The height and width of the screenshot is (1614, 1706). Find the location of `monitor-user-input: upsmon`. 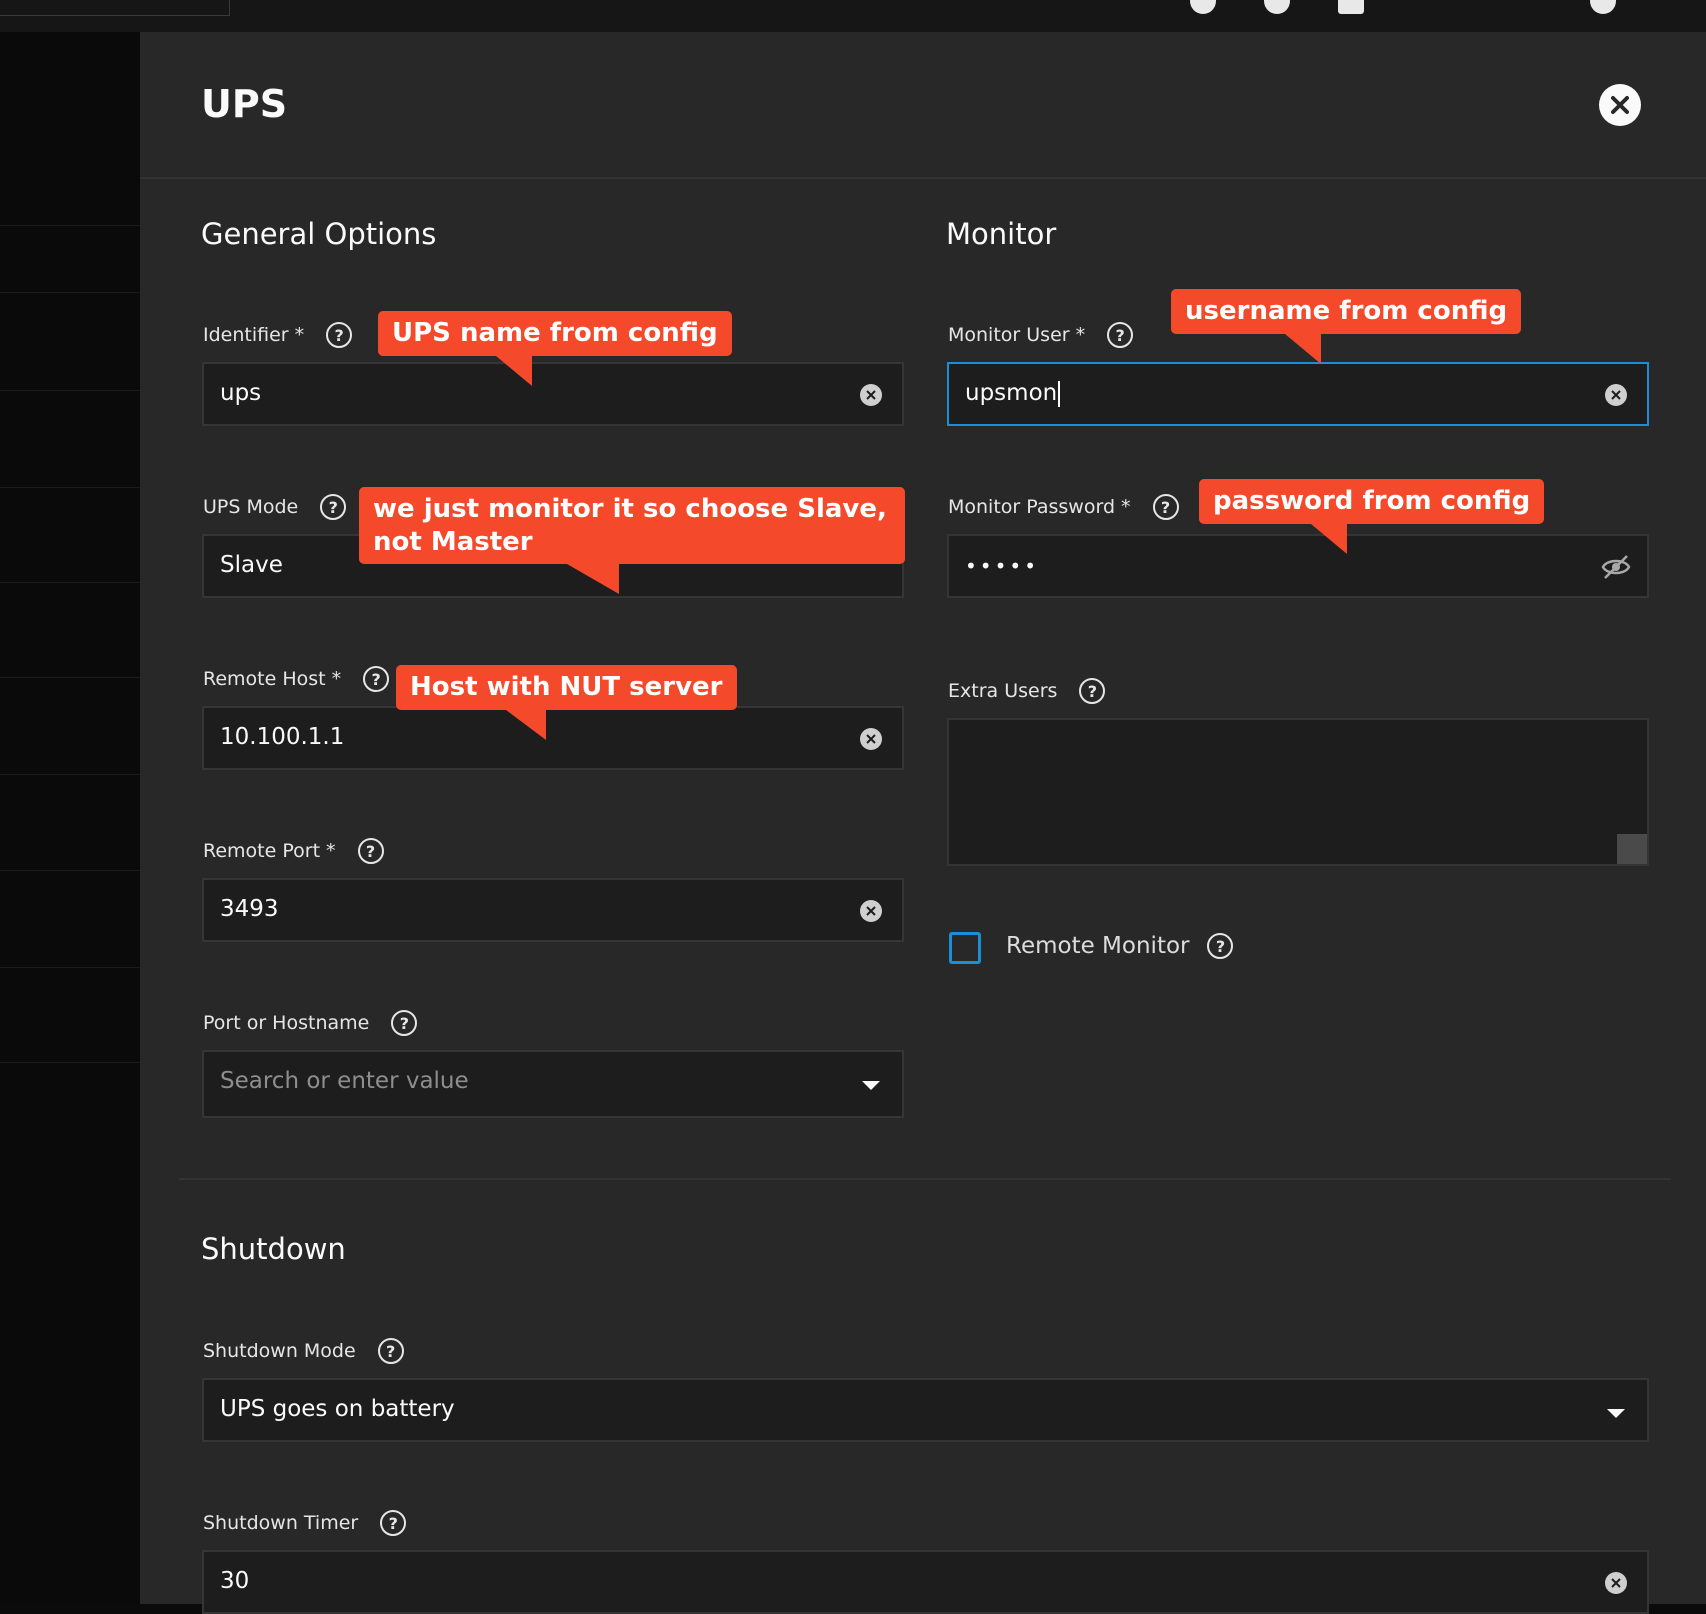

monitor-user-input: upsmon is located at coordinates (1298, 394).